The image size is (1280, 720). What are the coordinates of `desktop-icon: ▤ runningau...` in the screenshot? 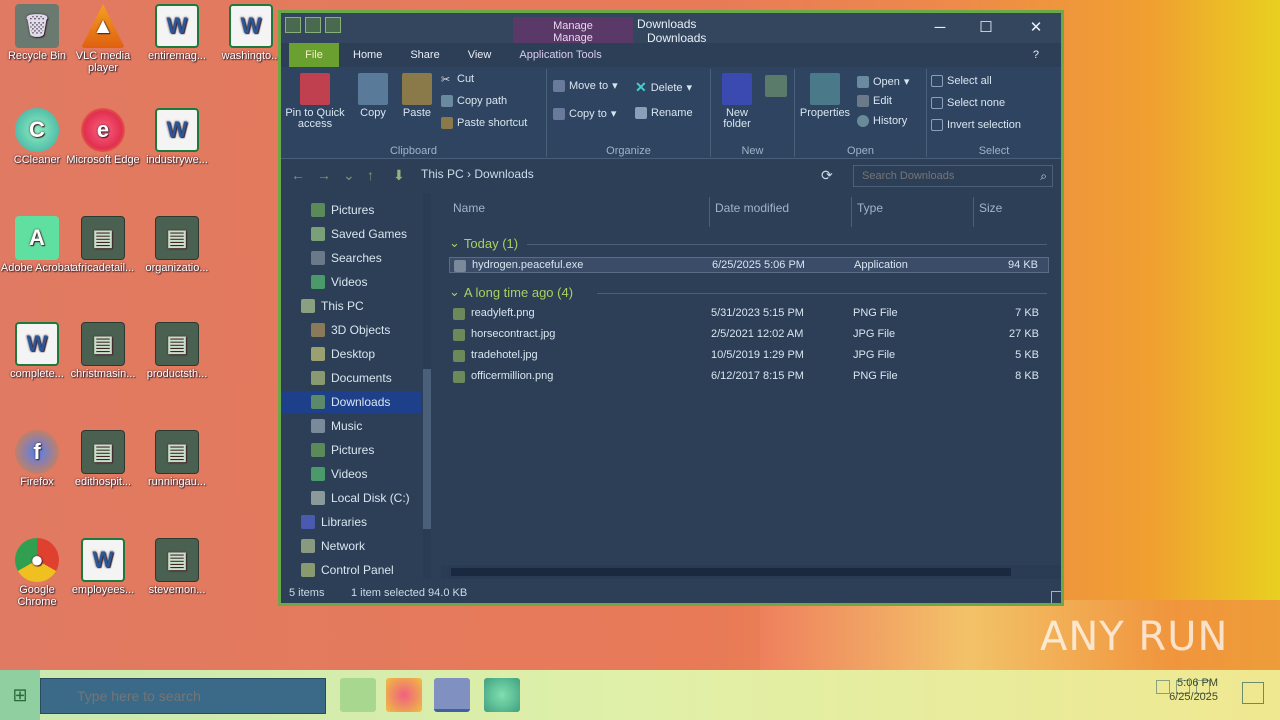 It's located at (177, 459).